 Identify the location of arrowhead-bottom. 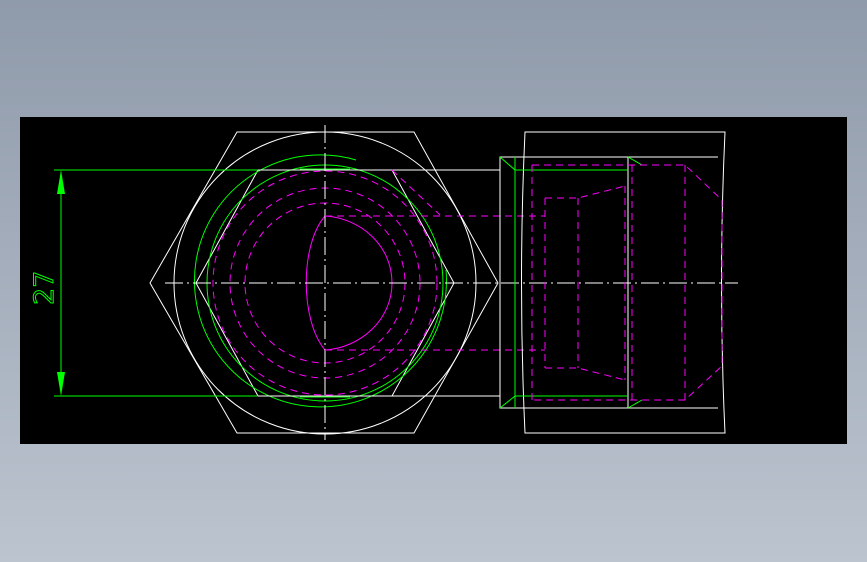
(61, 384).